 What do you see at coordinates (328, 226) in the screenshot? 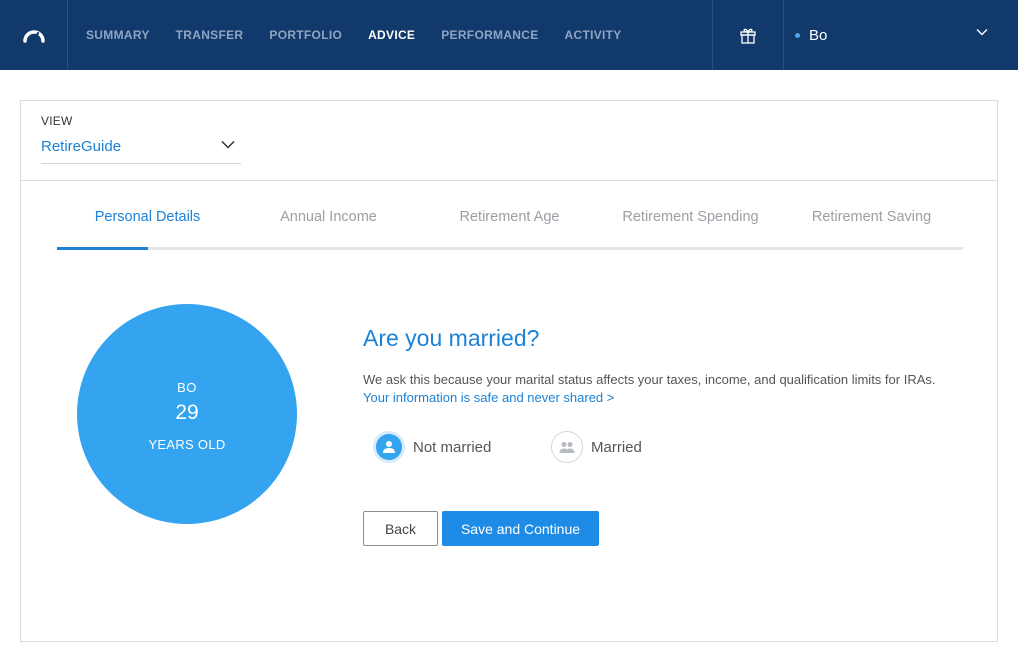
I see `tab-annual-income: Annual Income` at bounding box center [328, 226].